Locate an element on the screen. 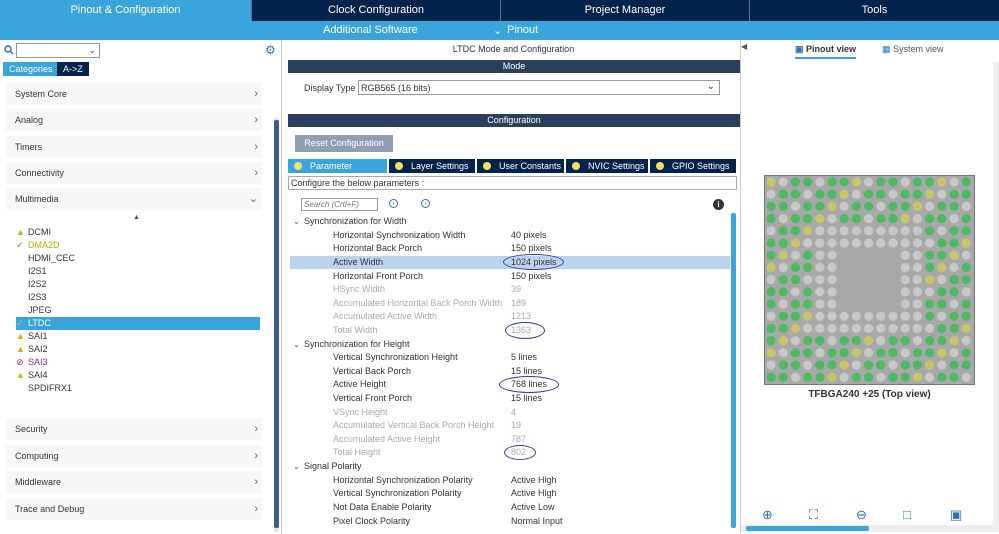 The height and width of the screenshot is (534, 999). param-row: Horizontal Front Porch 150 pixels is located at coordinates (510, 276).